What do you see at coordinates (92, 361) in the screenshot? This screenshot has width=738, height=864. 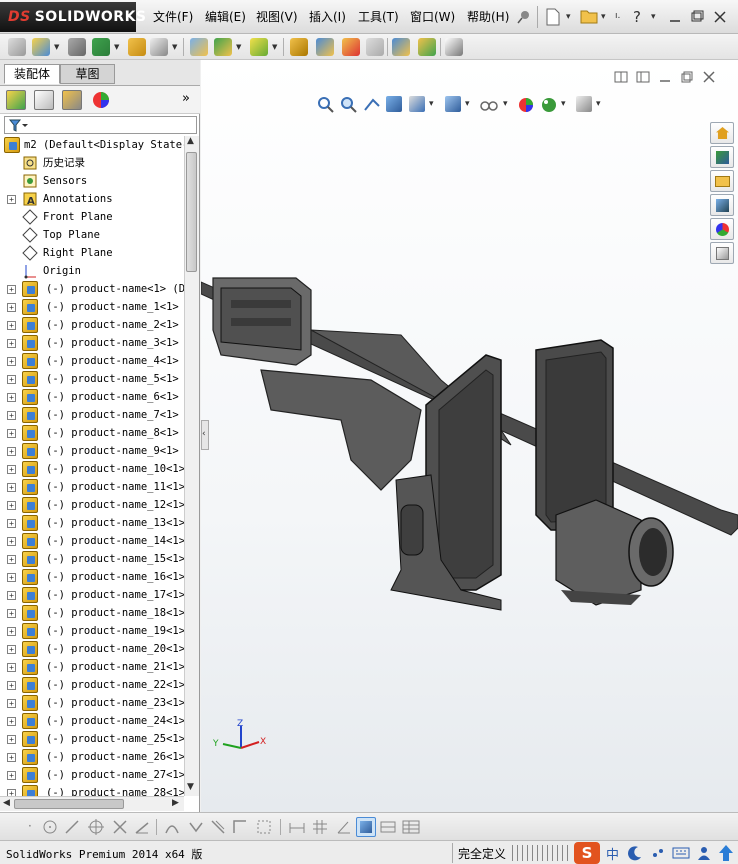 I see `component-row: + (-) product-name_4<1> (` at bounding box center [92, 361].